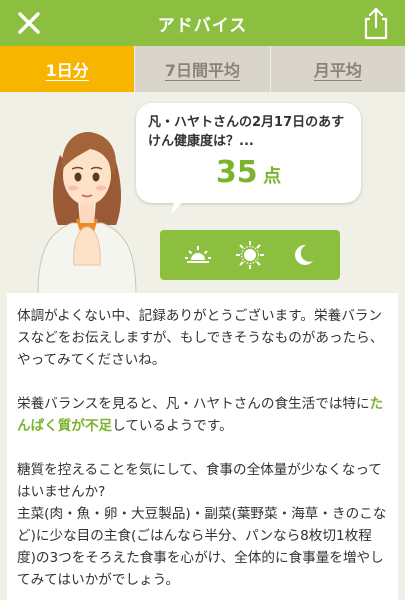 This screenshot has height=600, width=405. I want to click on bubble-tail, so click(178, 207).